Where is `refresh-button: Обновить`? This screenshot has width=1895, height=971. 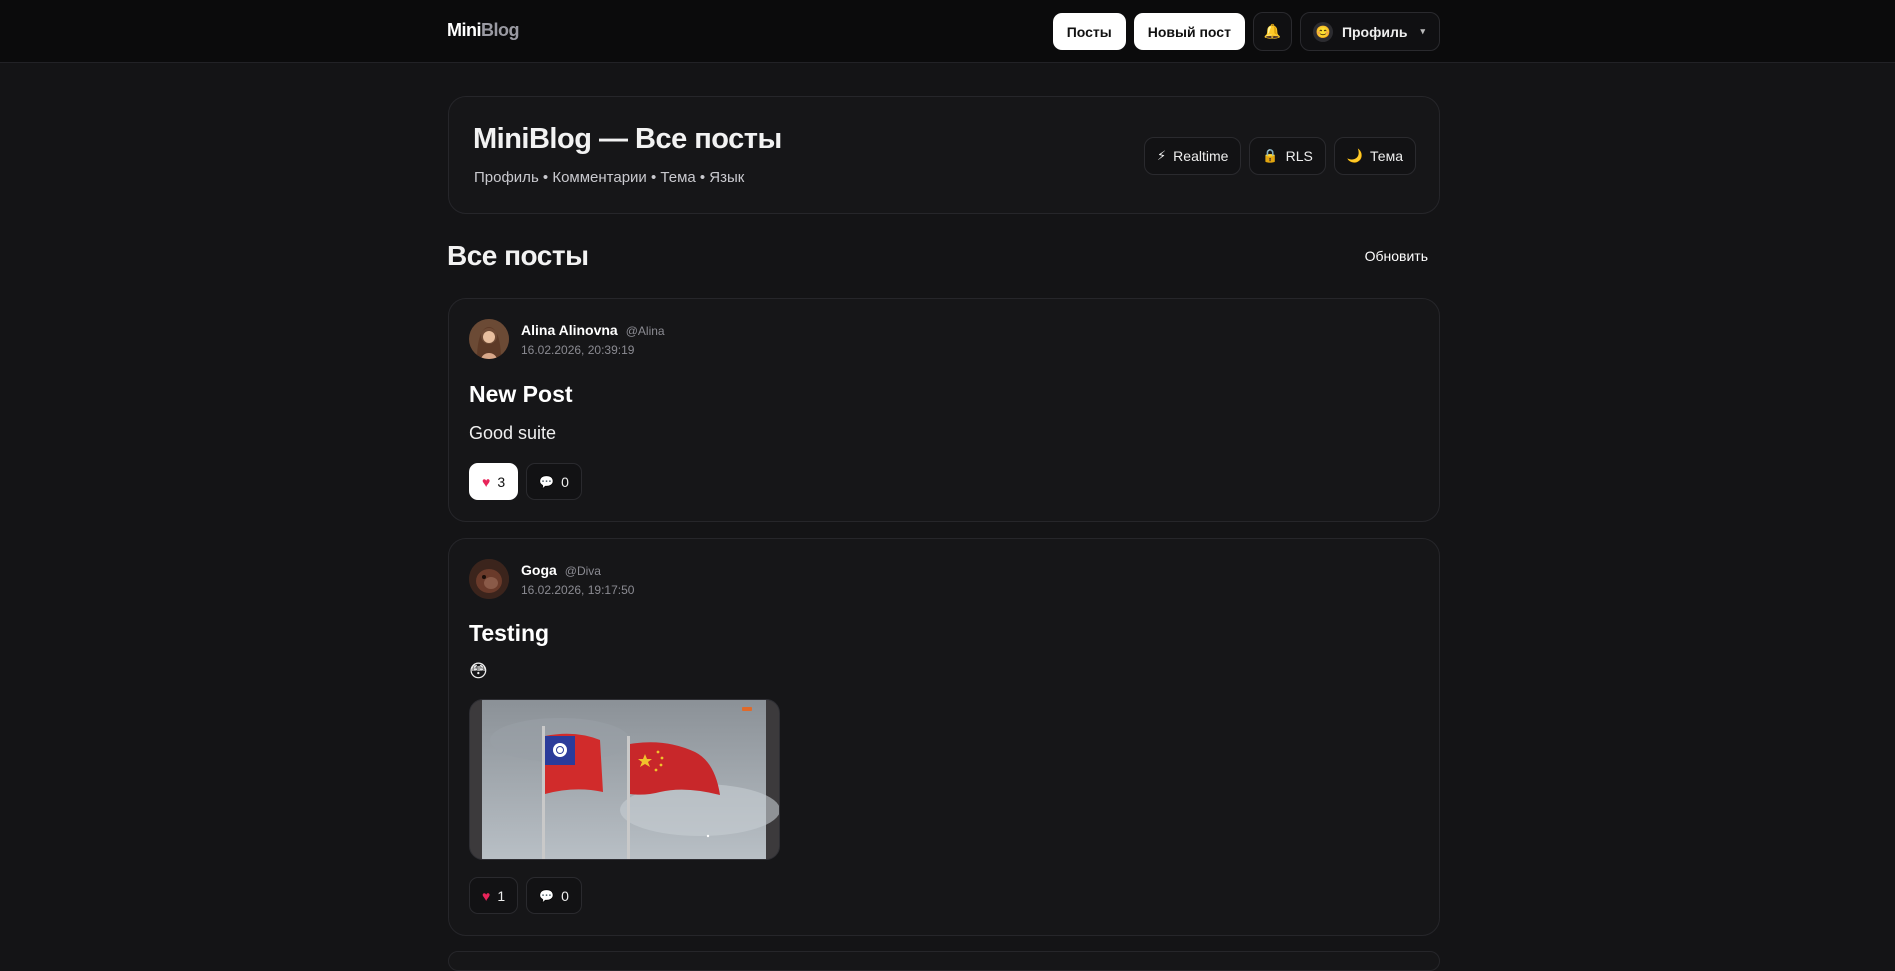 refresh-button: Обновить is located at coordinates (1396, 256).